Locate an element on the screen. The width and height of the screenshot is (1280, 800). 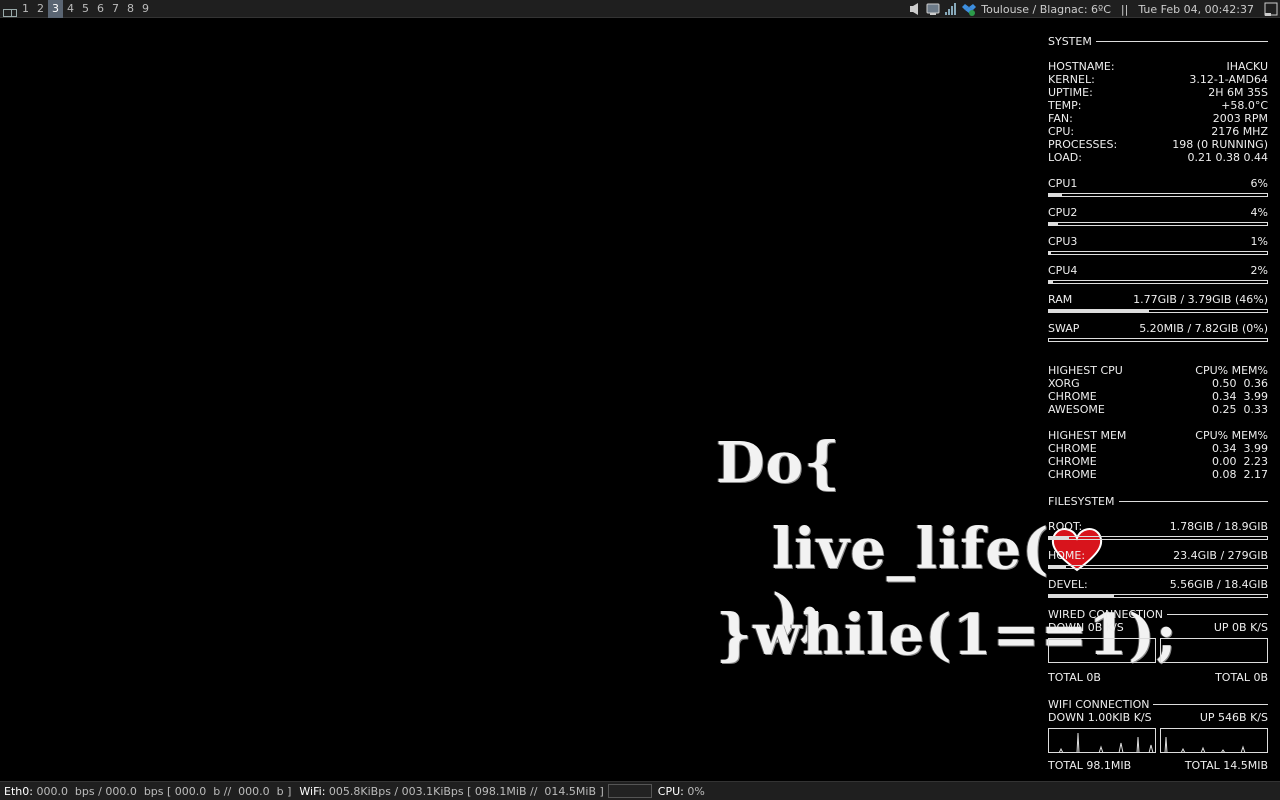
system-row: HOSTNAME: IHACKU is located at coordinates (1158, 66).